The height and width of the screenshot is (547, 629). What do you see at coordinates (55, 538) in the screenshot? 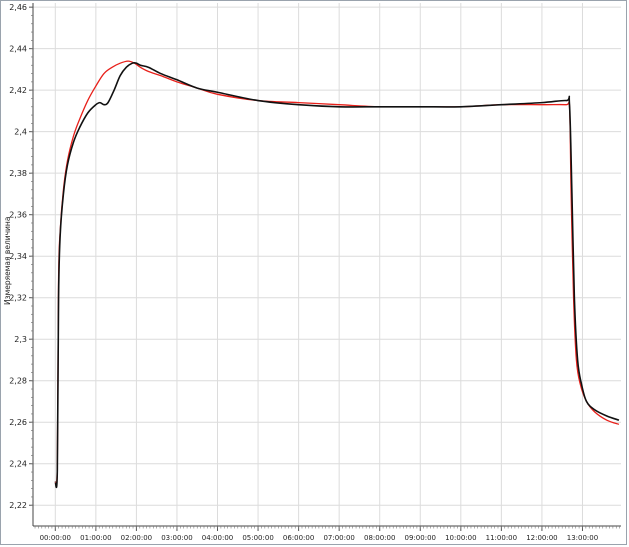
I see `x-tick-label: 00:00:00` at bounding box center [55, 538].